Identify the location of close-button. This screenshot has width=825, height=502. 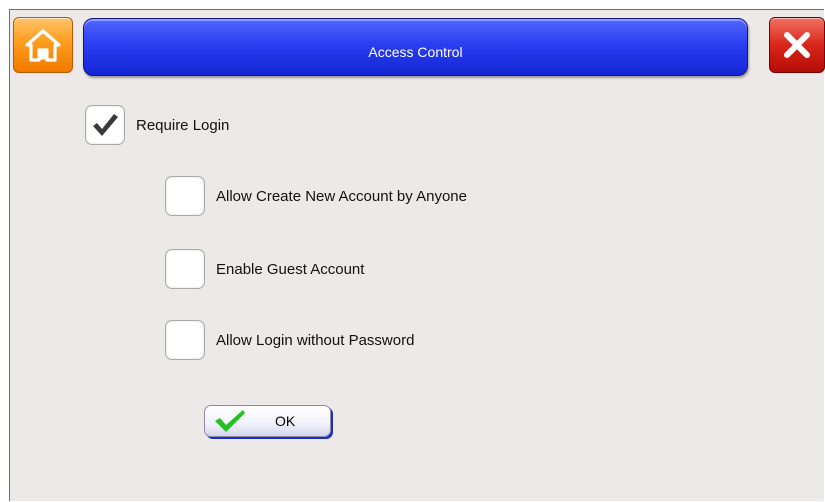
(797, 45).